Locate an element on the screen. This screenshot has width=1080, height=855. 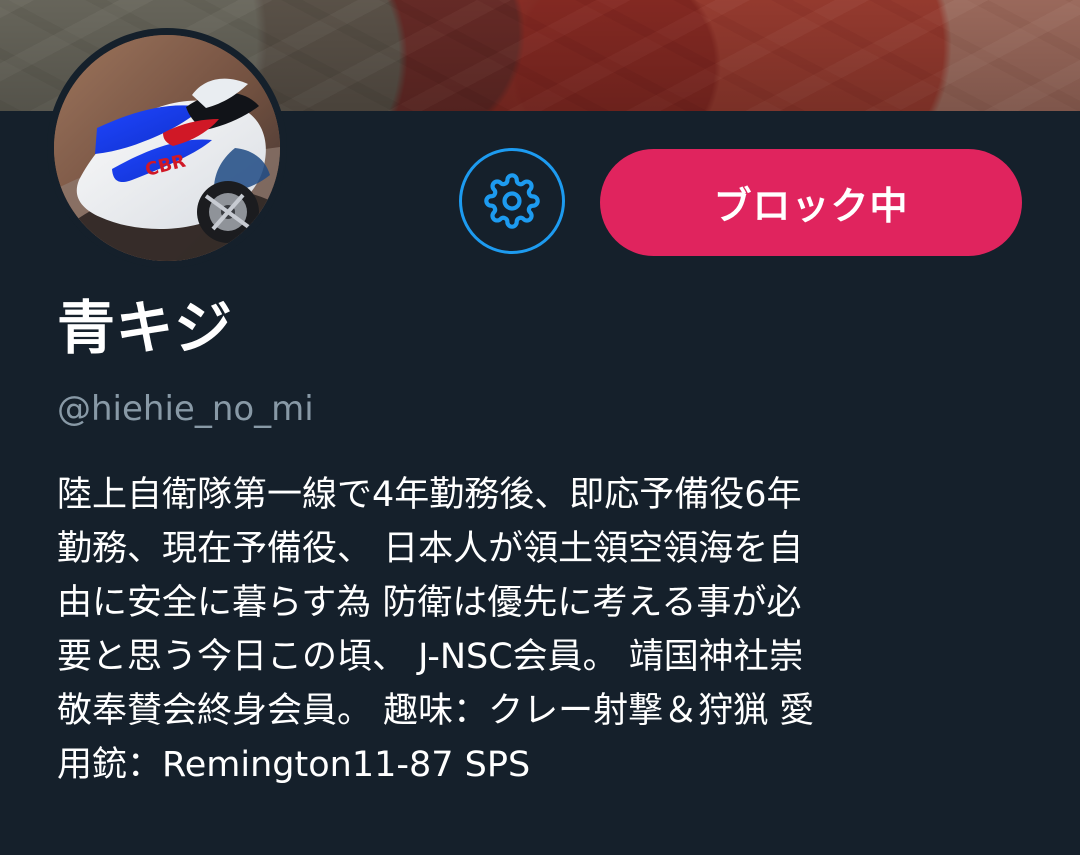
settings-button is located at coordinates (512, 201).